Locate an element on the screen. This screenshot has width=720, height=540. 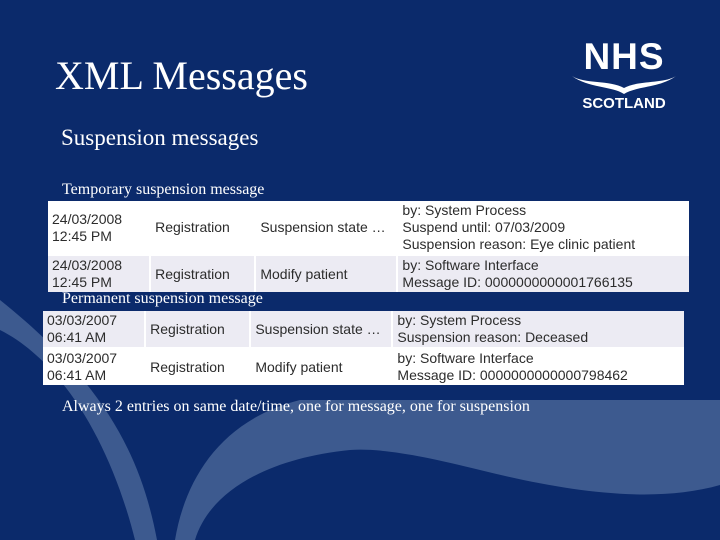
logo-swoosh-icon is located at coordinates (624, 85).